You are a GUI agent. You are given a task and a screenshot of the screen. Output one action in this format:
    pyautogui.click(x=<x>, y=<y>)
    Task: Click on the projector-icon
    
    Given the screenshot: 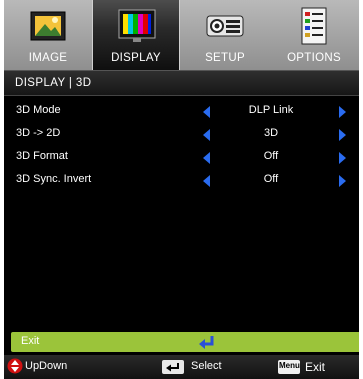 What is the action you would take?
    pyautogui.click(x=225, y=26)
    